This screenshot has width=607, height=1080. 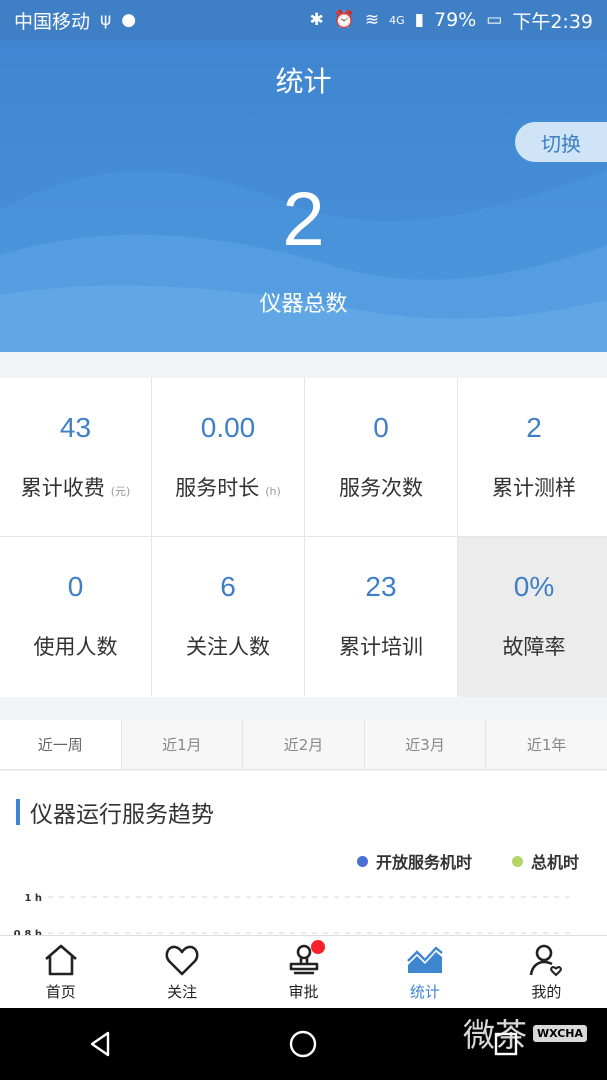 I want to click on stat-value: 23, so click(x=381, y=586).